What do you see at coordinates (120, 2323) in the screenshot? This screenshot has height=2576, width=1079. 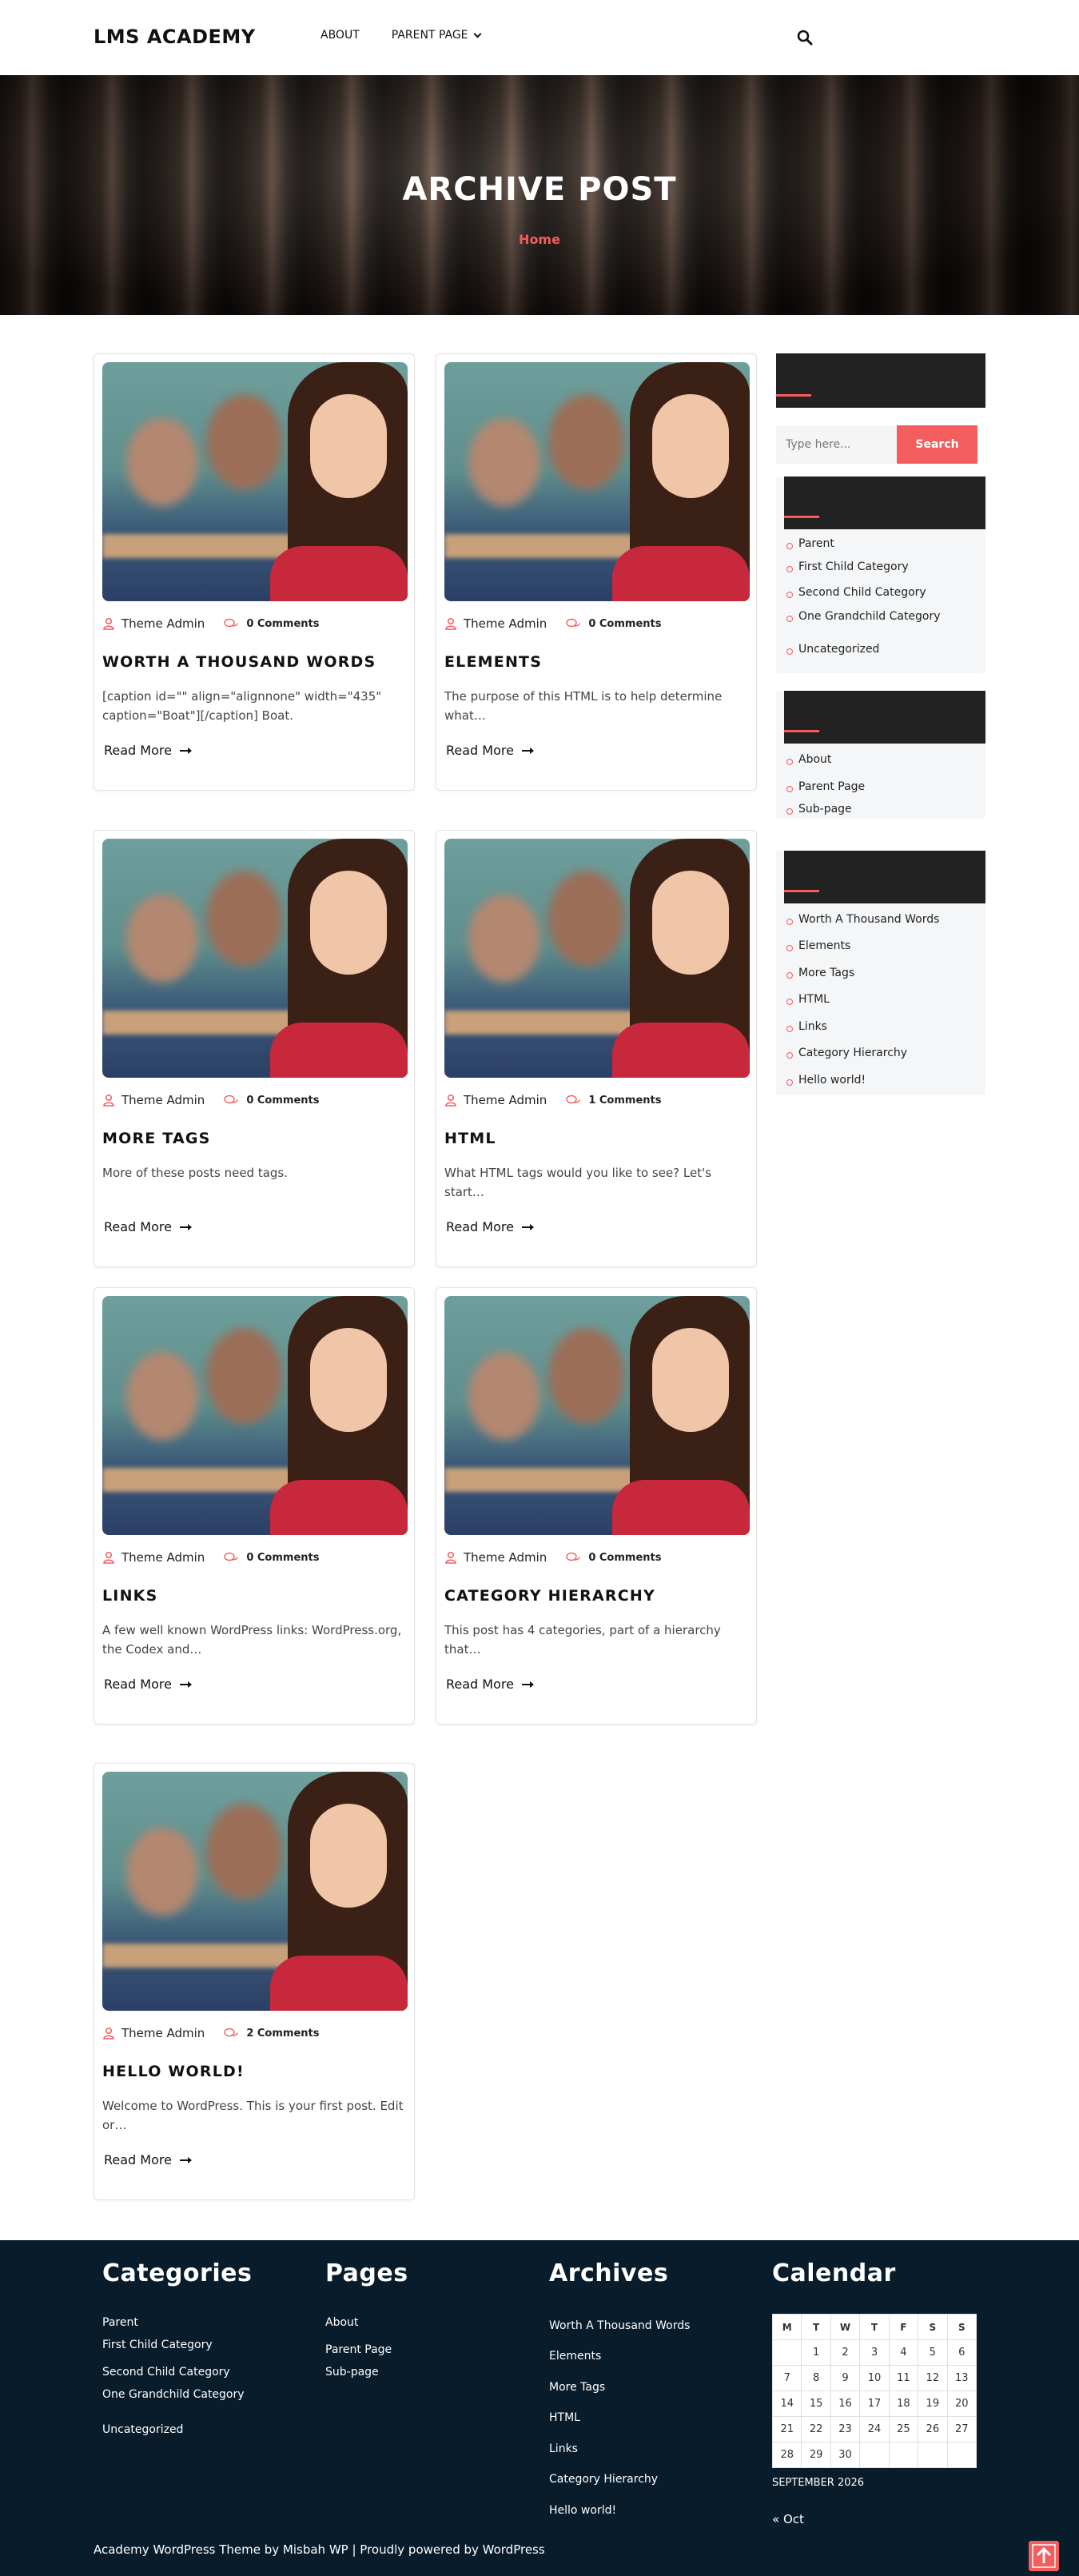 I see `footer-category-link: Parent` at bounding box center [120, 2323].